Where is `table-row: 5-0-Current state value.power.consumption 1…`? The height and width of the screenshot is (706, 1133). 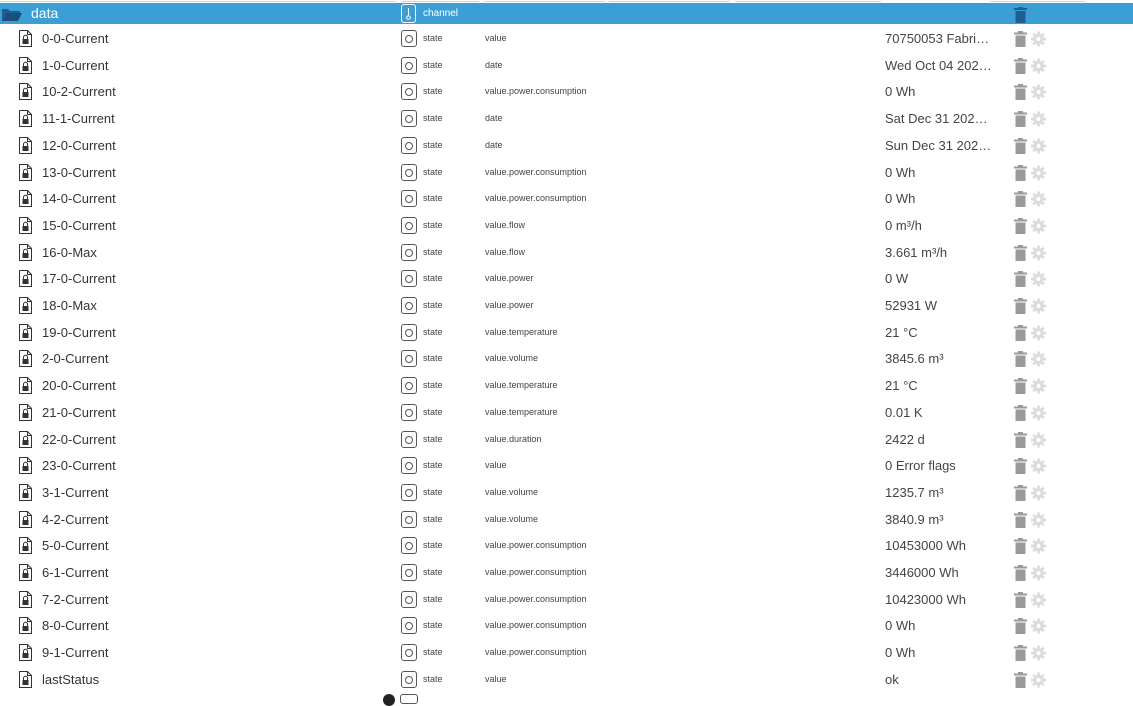 table-row: 5-0-Current state value.power.consumption 1… is located at coordinates (566, 546).